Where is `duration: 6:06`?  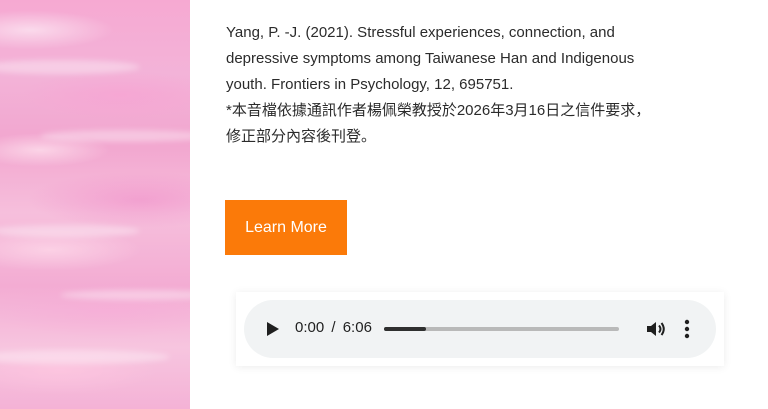
duration: 6:06 is located at coordinates (357, 327).